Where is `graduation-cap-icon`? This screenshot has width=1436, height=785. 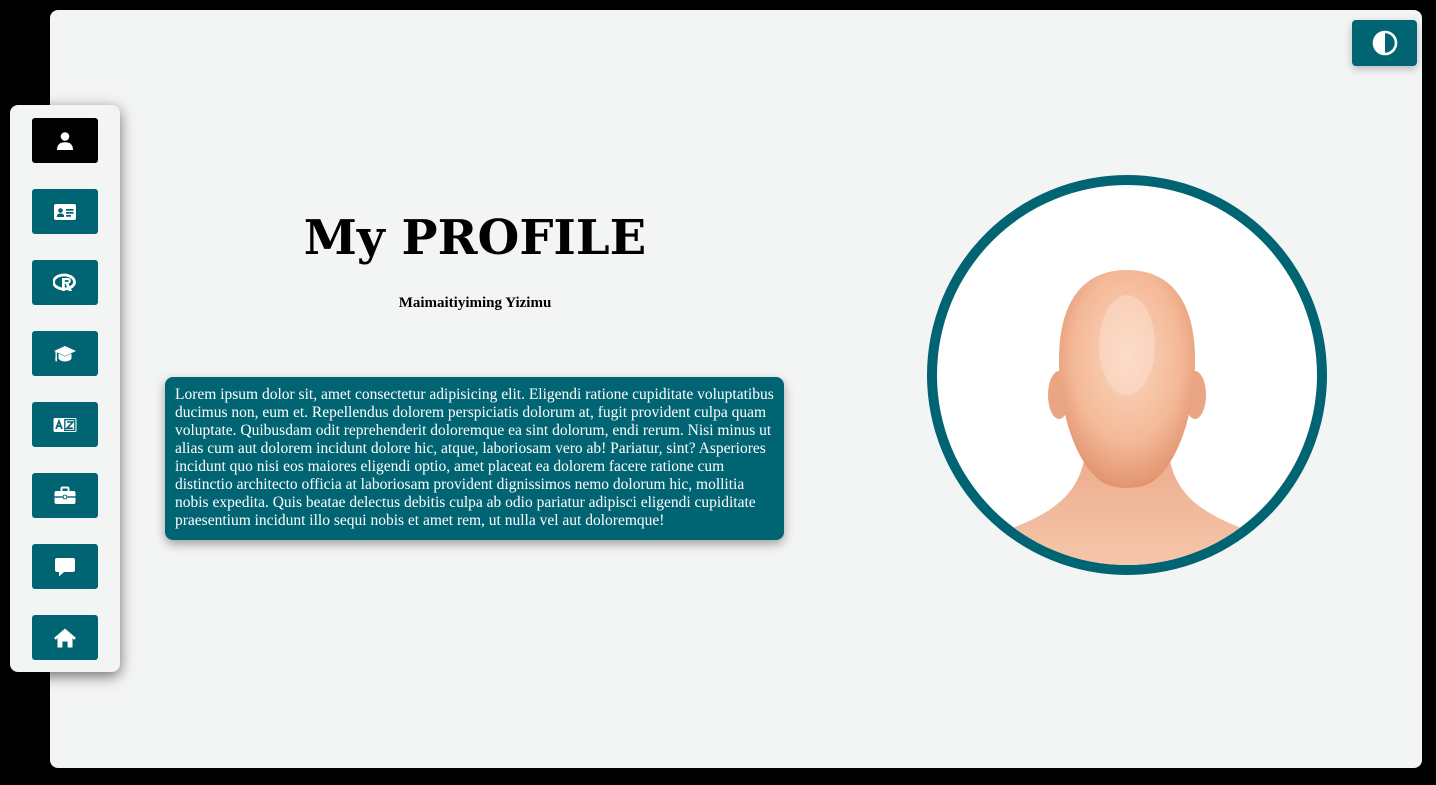 graduation-cap-icon is located at coordinates (65, 353).